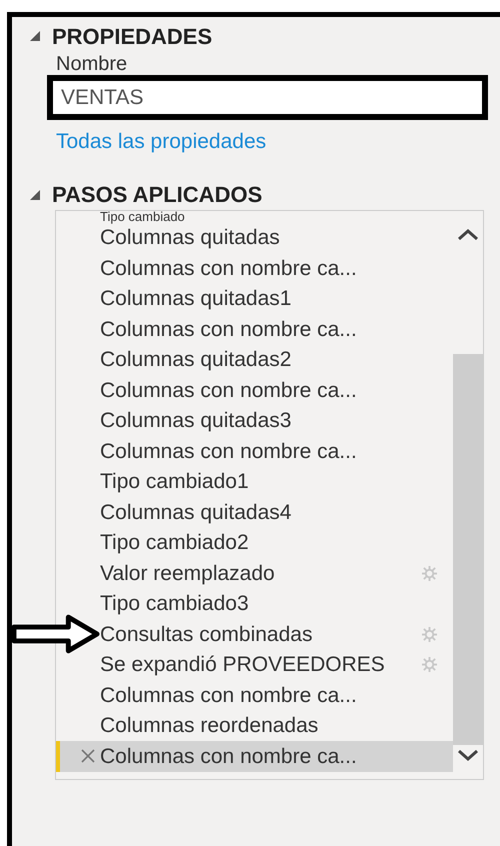  Describe the element at coordinates (276, 216) in the screenshot. I see `step-item: Tipo cambiado` at that location.